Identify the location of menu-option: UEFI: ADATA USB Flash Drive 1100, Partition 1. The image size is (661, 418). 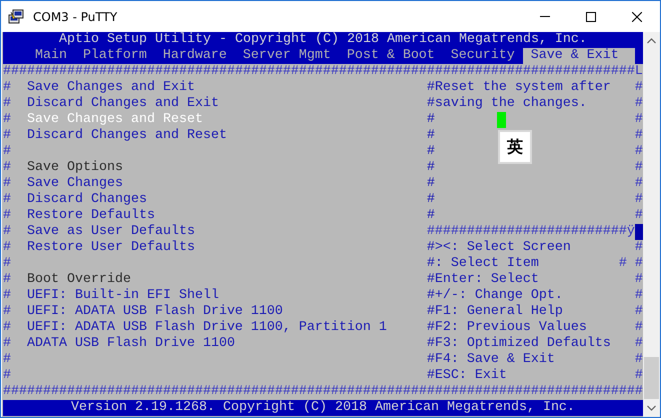
(206, 327).